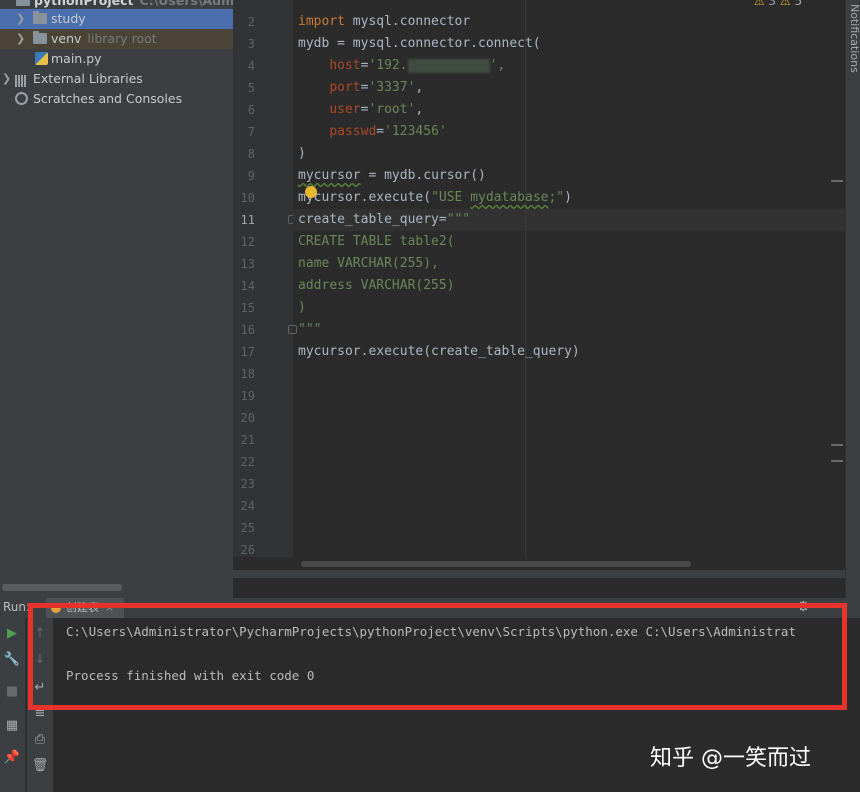 This screenshot has height=792, width=860. I want to click on tree-item-label: Scratches and Consoles, so click(108, 98).